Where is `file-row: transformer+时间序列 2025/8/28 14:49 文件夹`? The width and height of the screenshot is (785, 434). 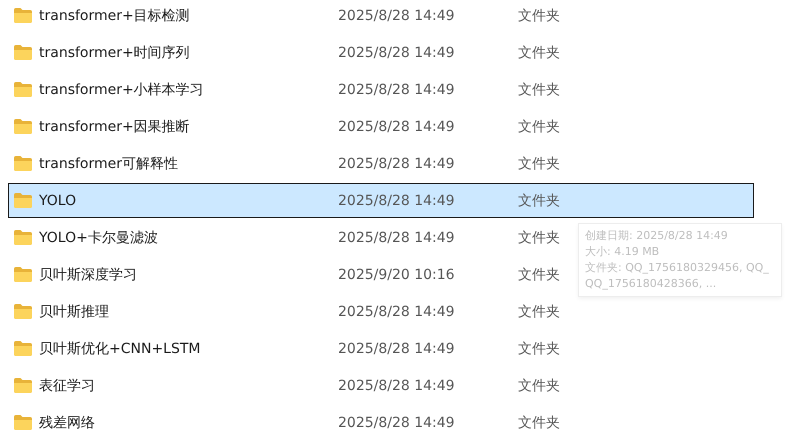
file-row: transformer+时间序列 2025/8/28 14:49 文件夹 is located at coordinates (291, 52).